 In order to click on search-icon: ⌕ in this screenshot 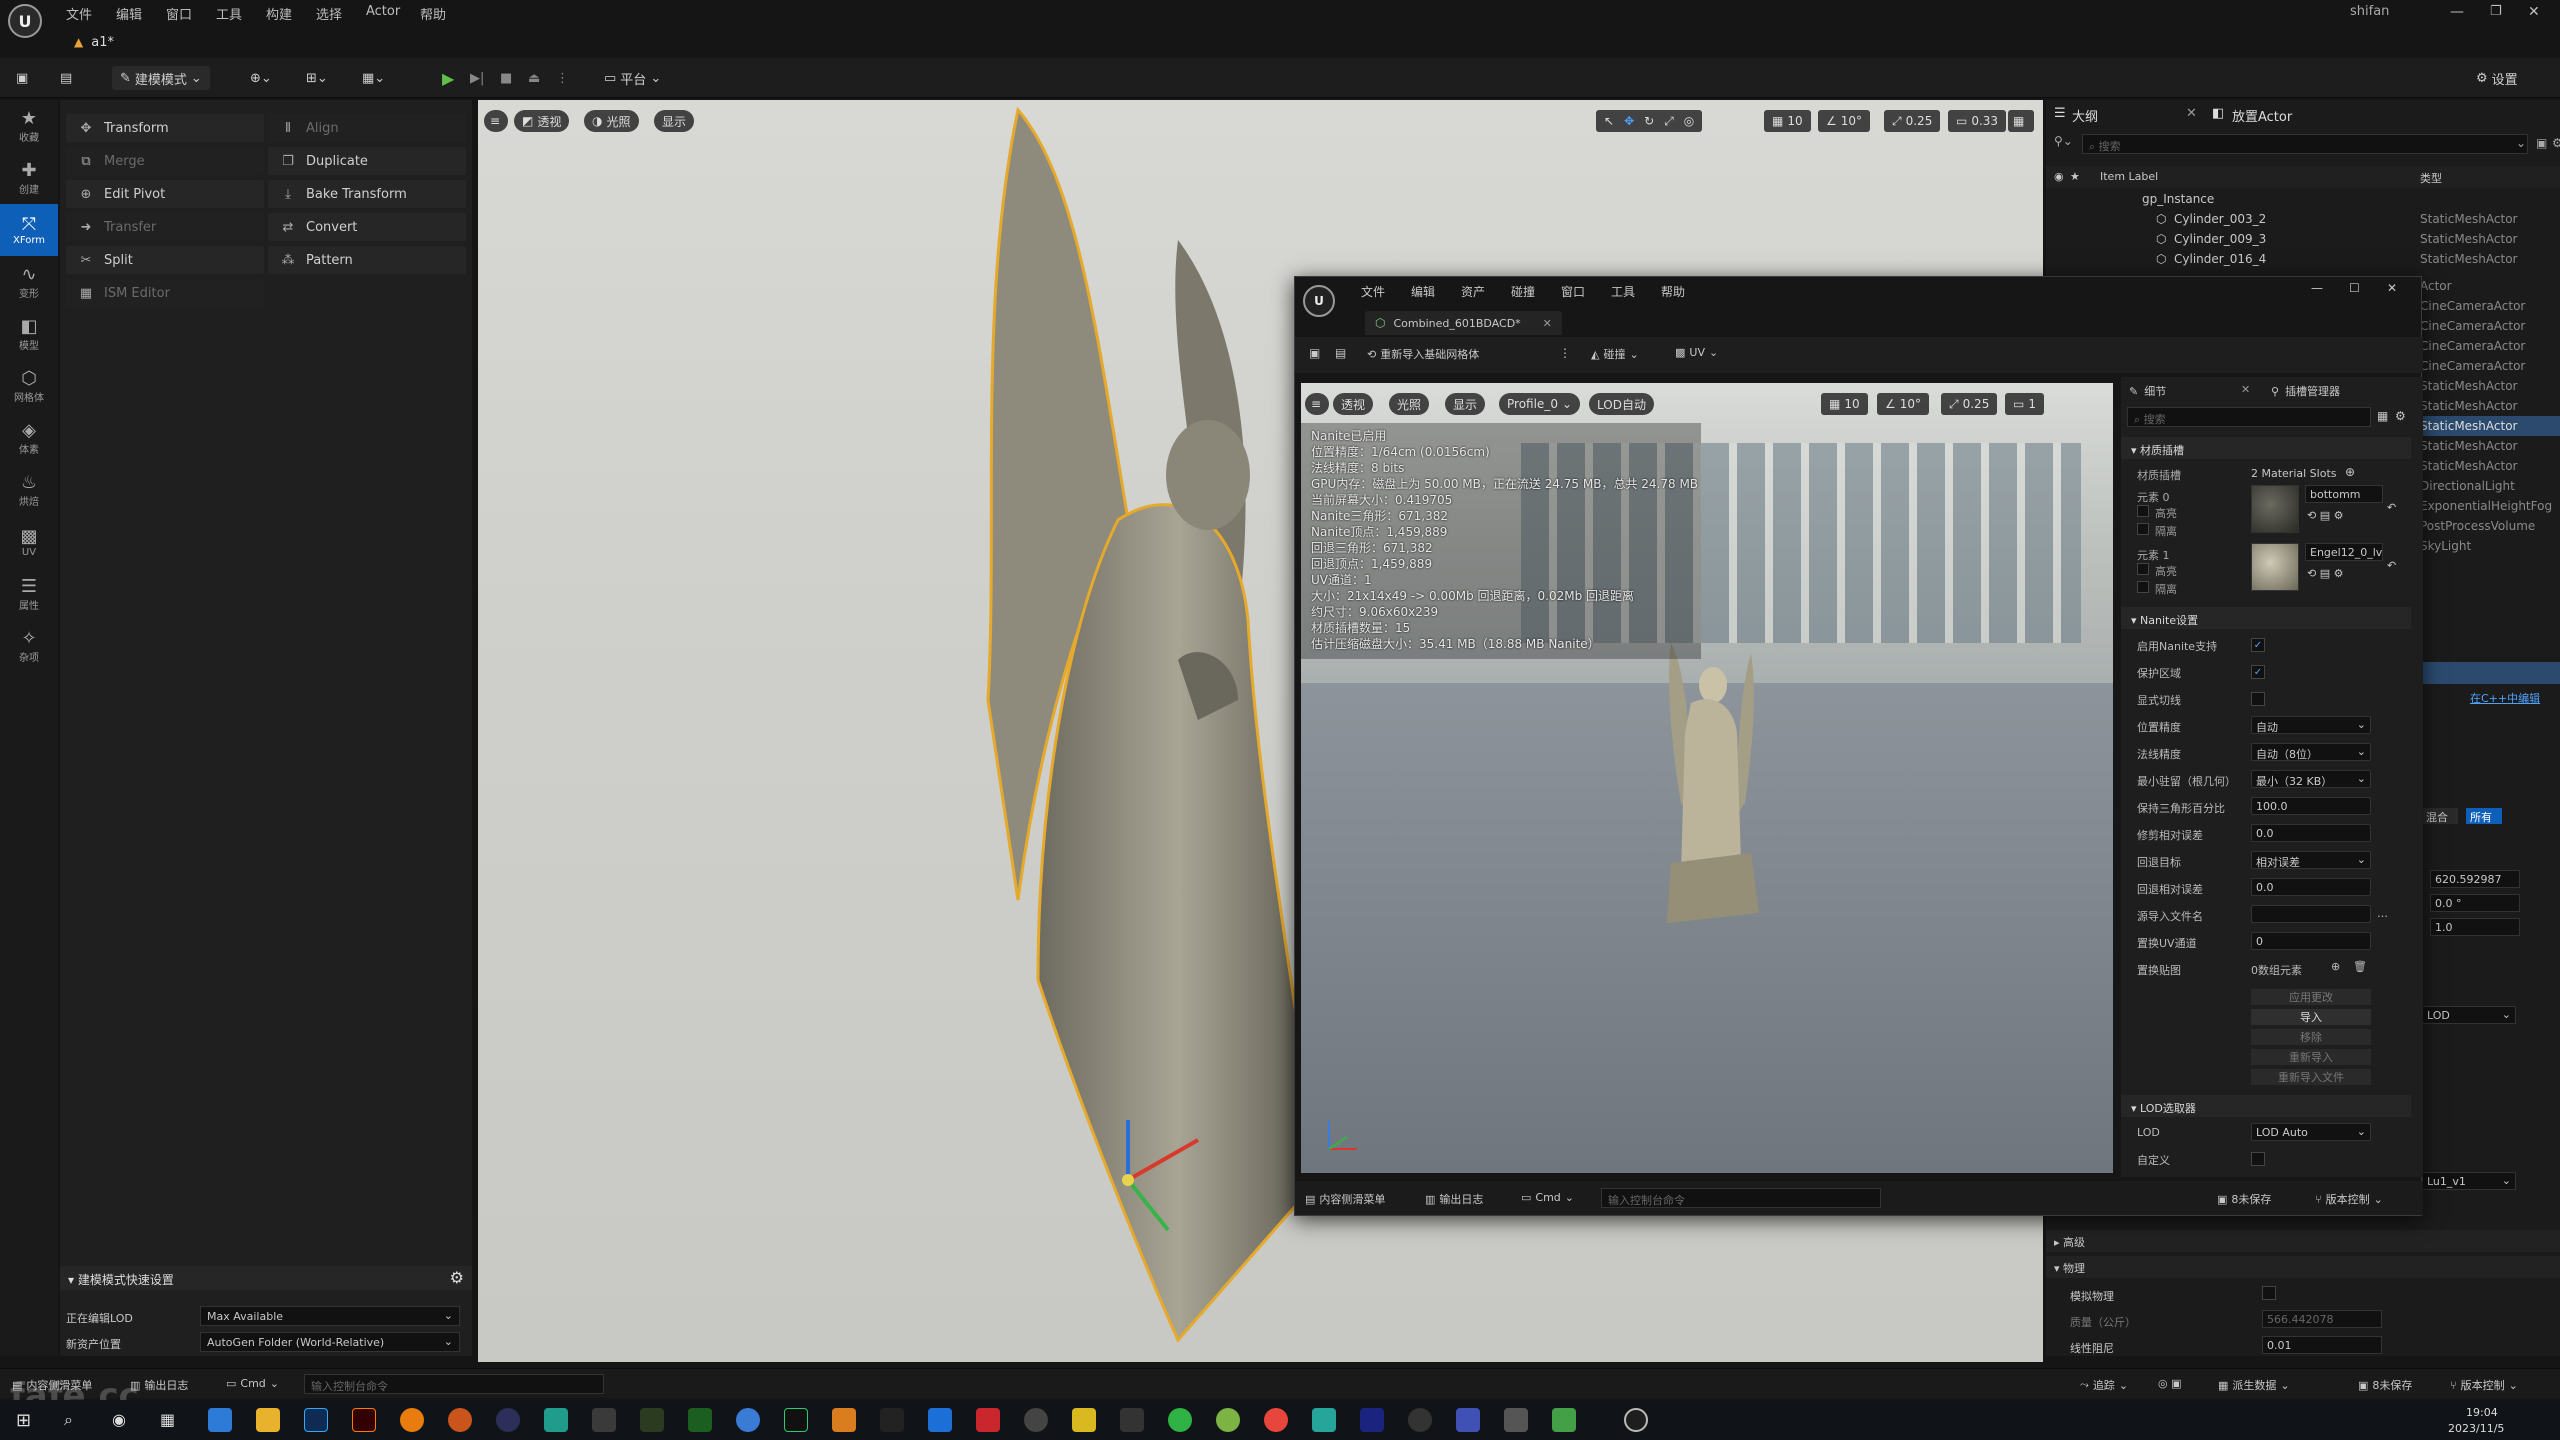, I will do `click(68, 1420)`.